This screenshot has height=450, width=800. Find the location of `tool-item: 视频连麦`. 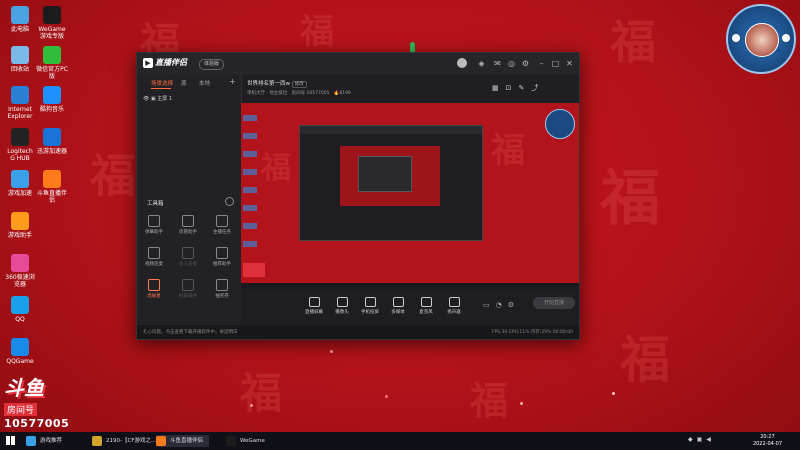

tool-item: 视频连麦 is located at coordinates (154, 257).